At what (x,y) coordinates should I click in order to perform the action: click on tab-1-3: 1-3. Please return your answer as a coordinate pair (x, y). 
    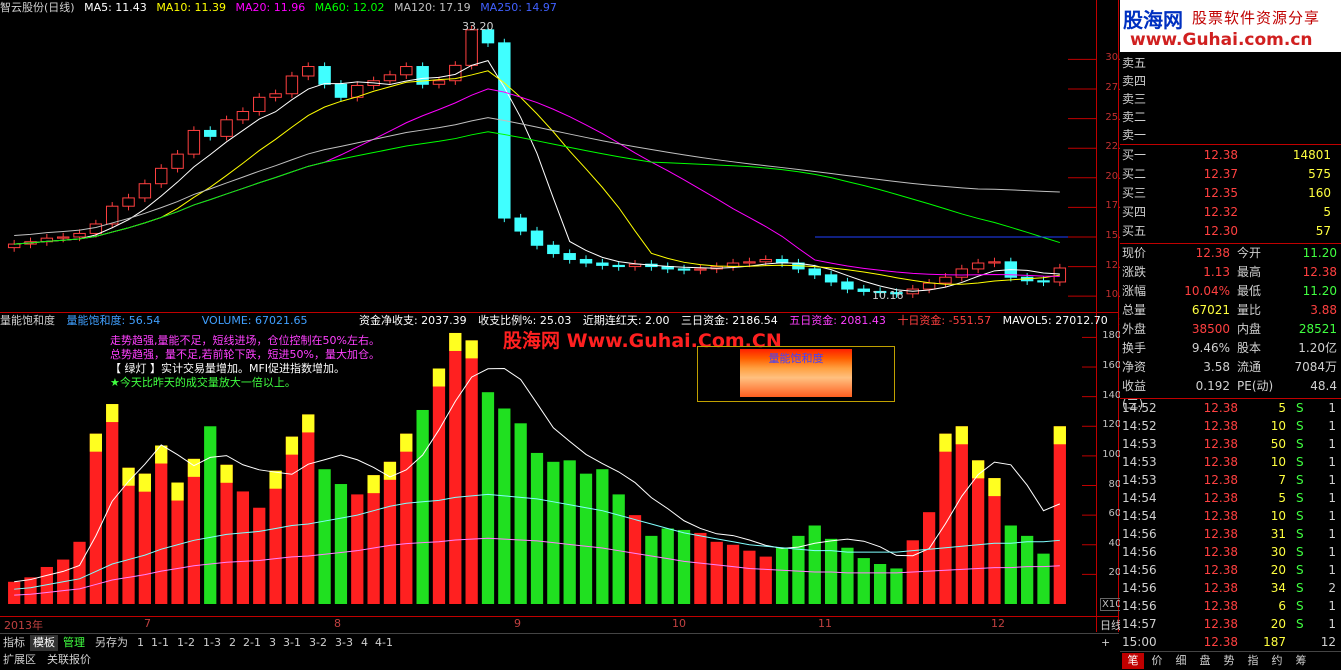
    Looking at the image, I should click on (212, 643).